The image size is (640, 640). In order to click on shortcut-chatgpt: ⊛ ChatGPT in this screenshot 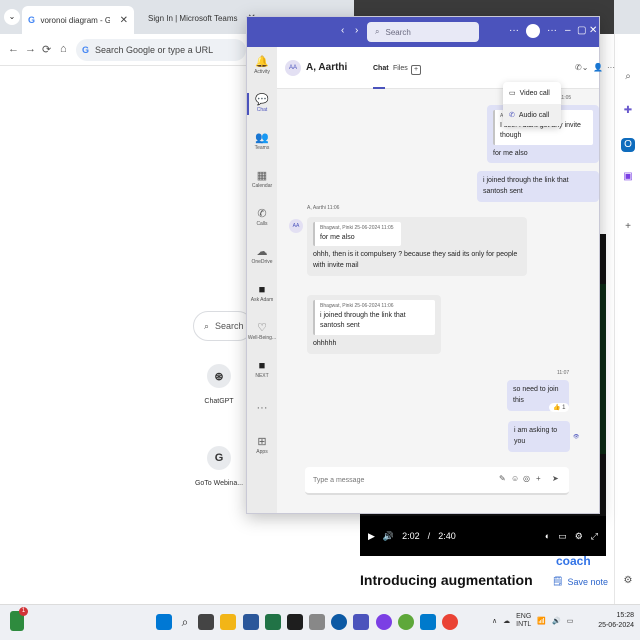, I will do `click(219, 384)`.